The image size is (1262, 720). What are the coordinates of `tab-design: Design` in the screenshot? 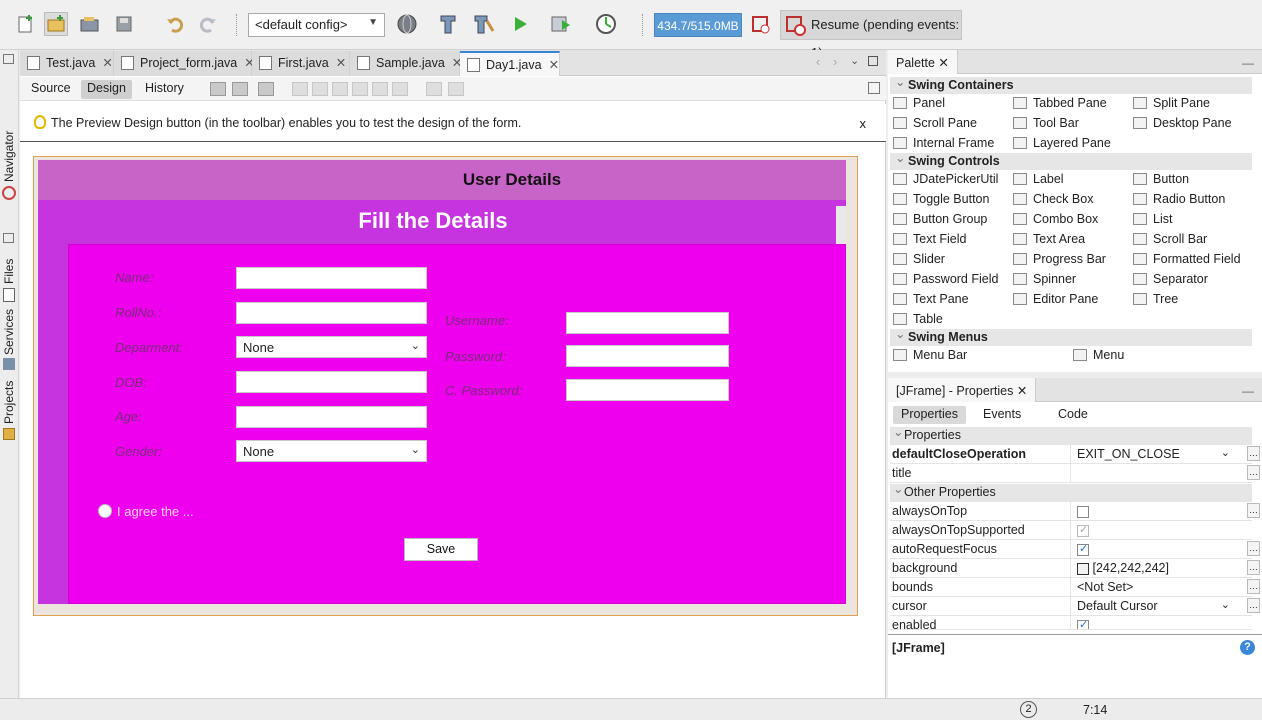 It's located at (106, 89).